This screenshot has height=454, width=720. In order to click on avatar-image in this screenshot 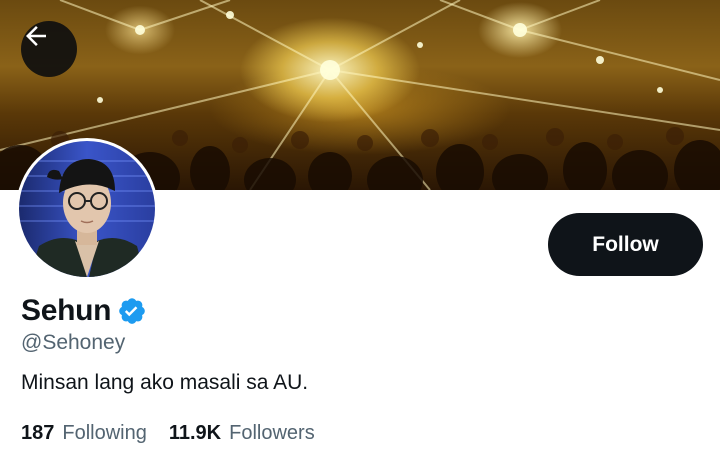, I will do `click(87, 209)`.